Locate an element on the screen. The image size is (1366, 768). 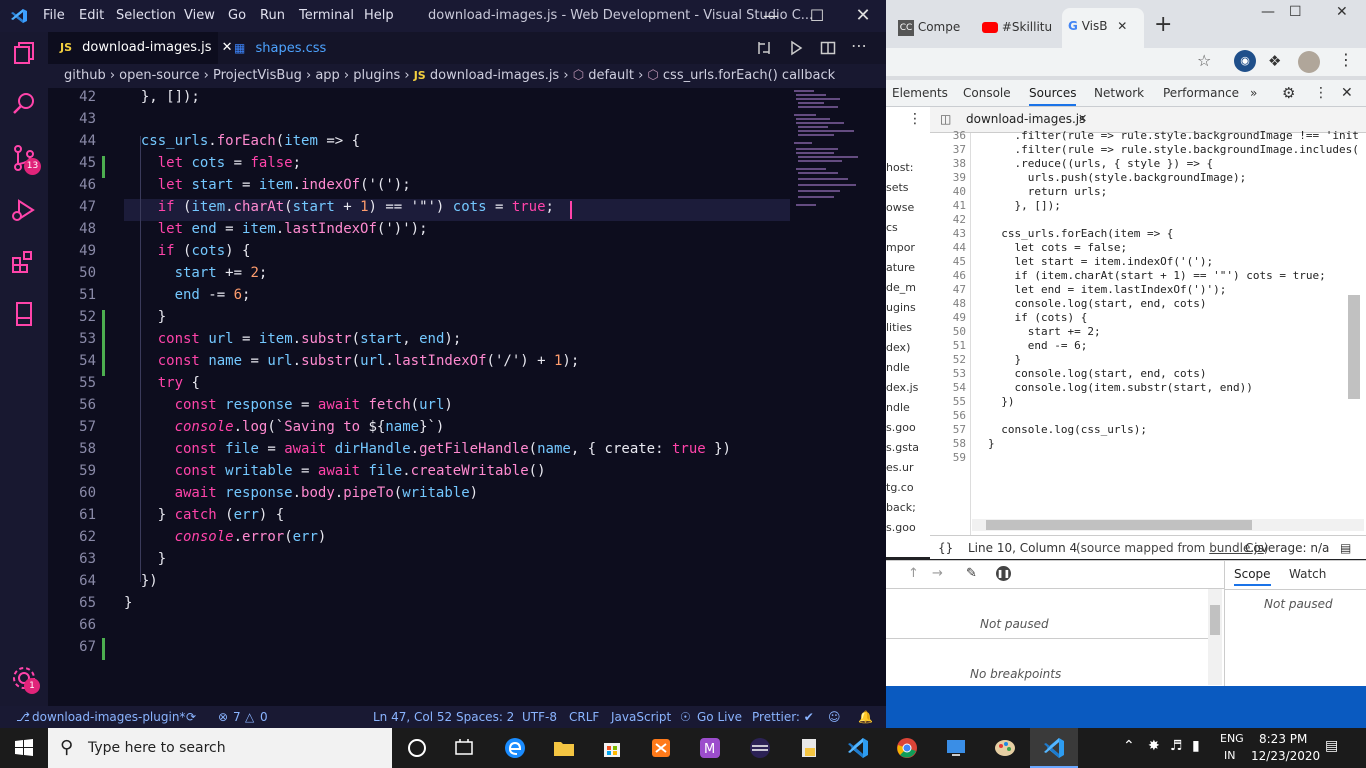
source-line-number: 42 is located at coordinates (948, 219).